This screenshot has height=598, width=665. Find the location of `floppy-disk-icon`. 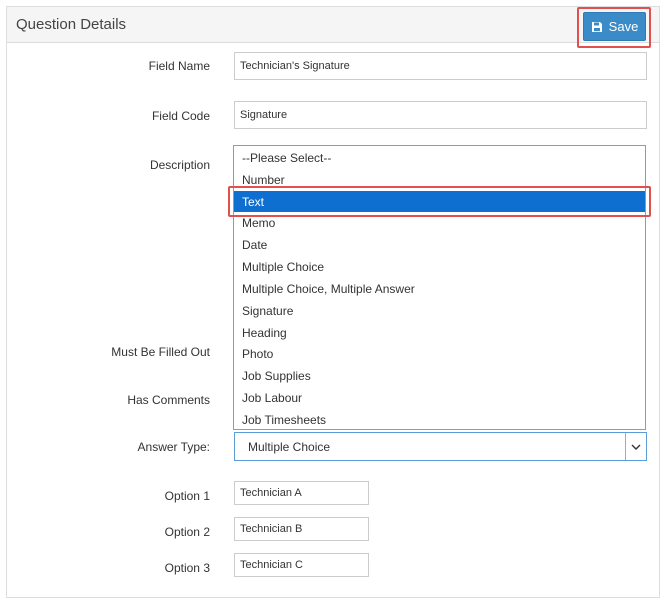

floppy-disk-icon is located at coordinates (597, 27).